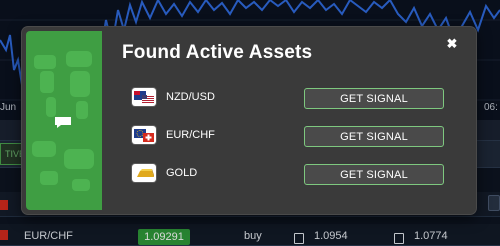 The width and height of the screenshot is (500, 246). I want to click on asset-name: GOLD, so click(182, 173).